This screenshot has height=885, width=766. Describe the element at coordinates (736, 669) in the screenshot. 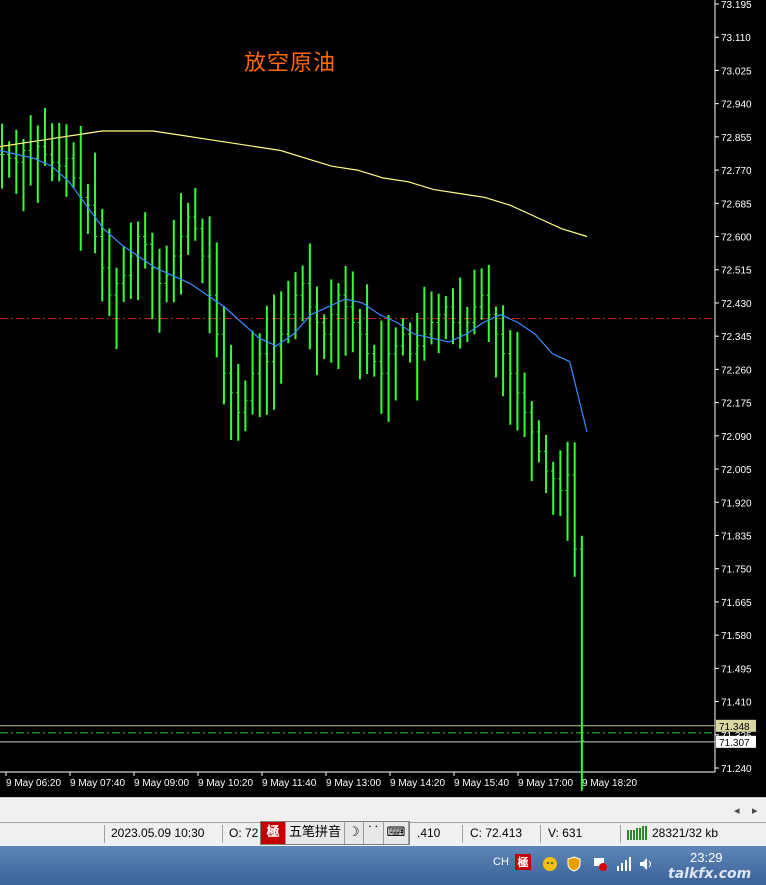

I see `y-tick-label: 71.495` at that location.